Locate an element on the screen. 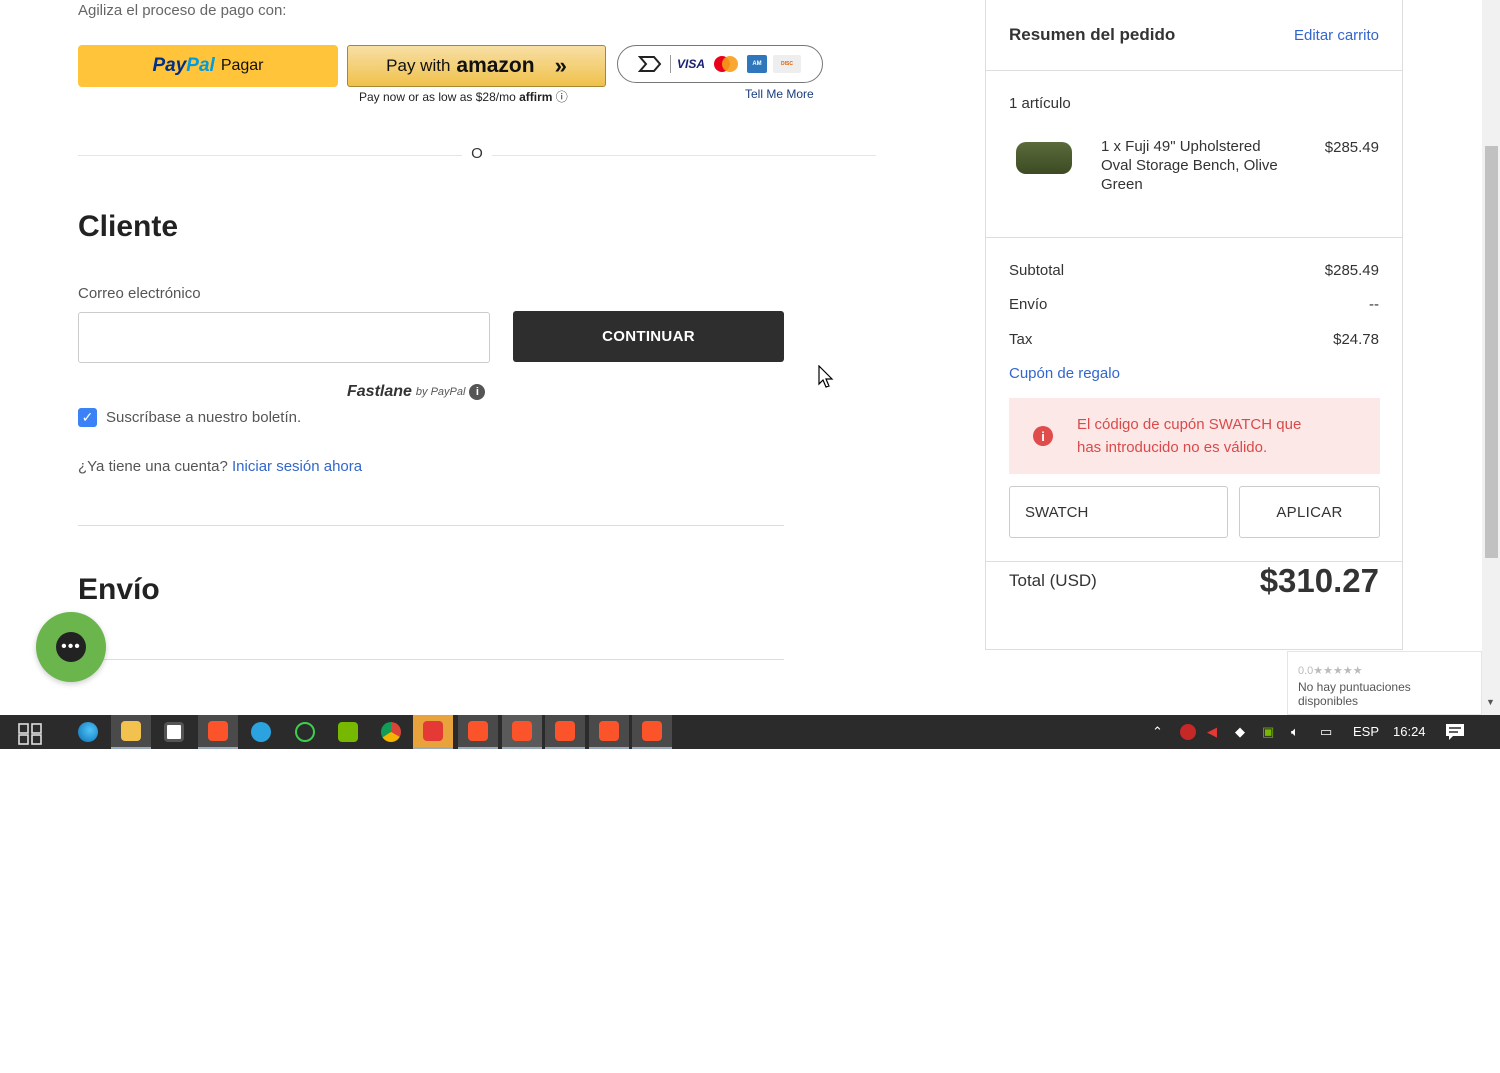  chevron-double-right-icon: » is located at coordinates (560, 65).